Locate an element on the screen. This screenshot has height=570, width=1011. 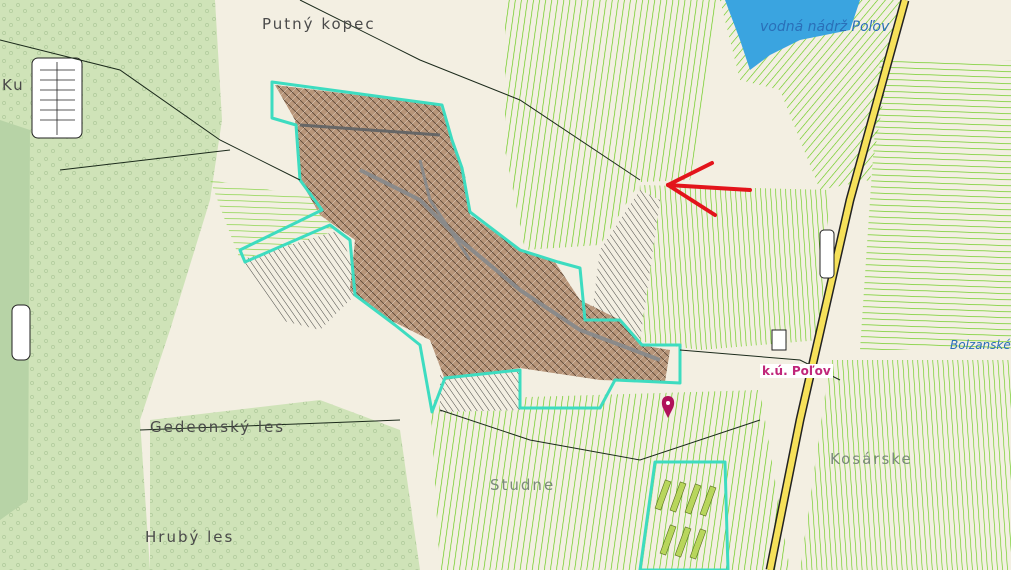
label-kosarske: Kosárske is located at coordinates (871, 459).